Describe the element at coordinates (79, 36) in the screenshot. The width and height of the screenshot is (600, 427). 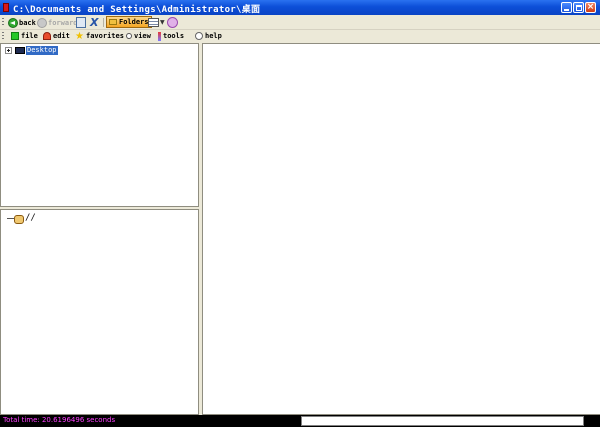
I see `star-icon: ★` at that location.